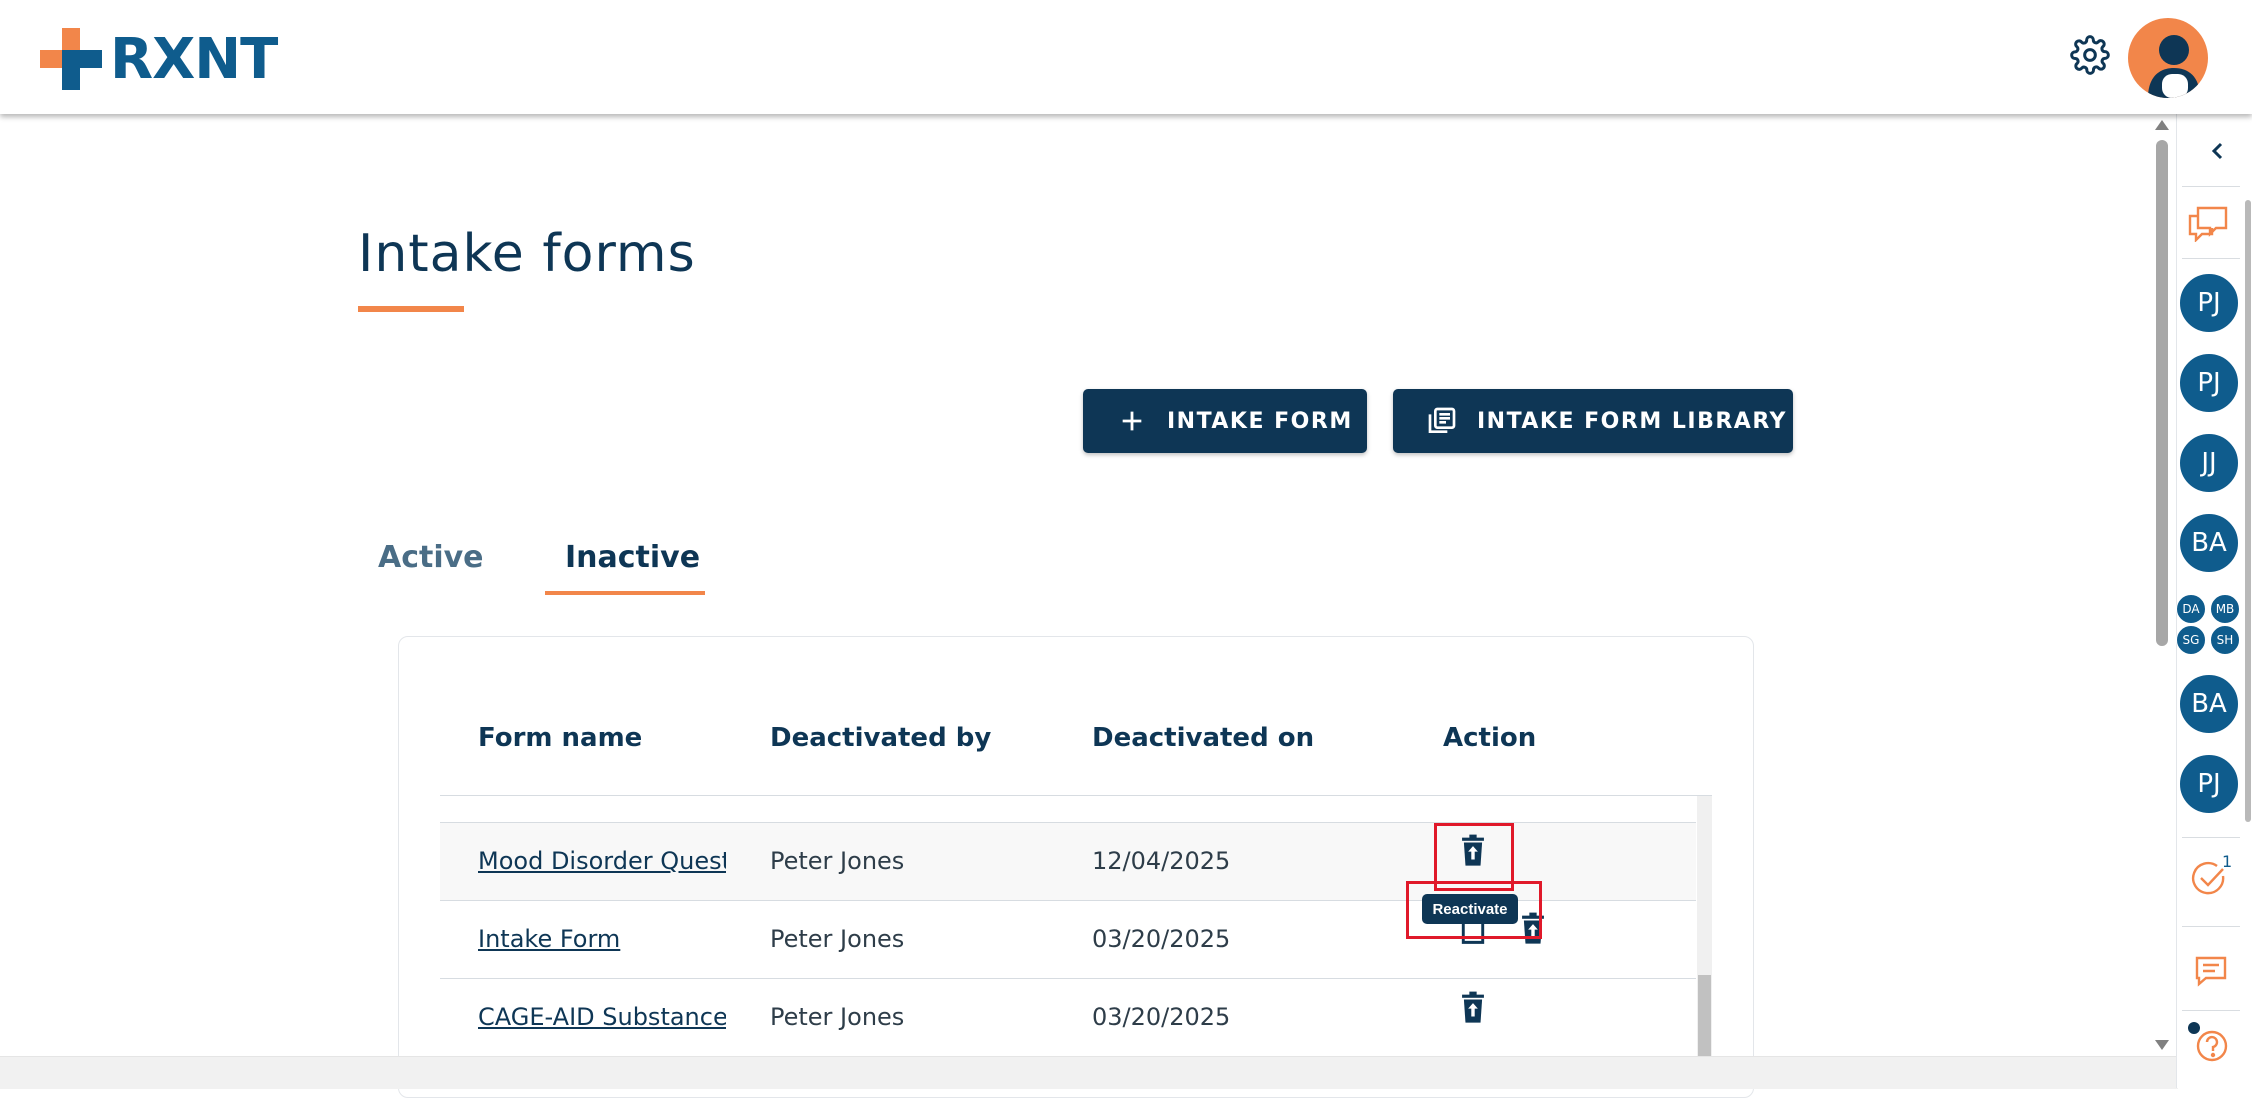 Image resolution: width=2252 pixels, height=1098 pixels. I want to click on group-avatar: SG, so click(2191, 640).